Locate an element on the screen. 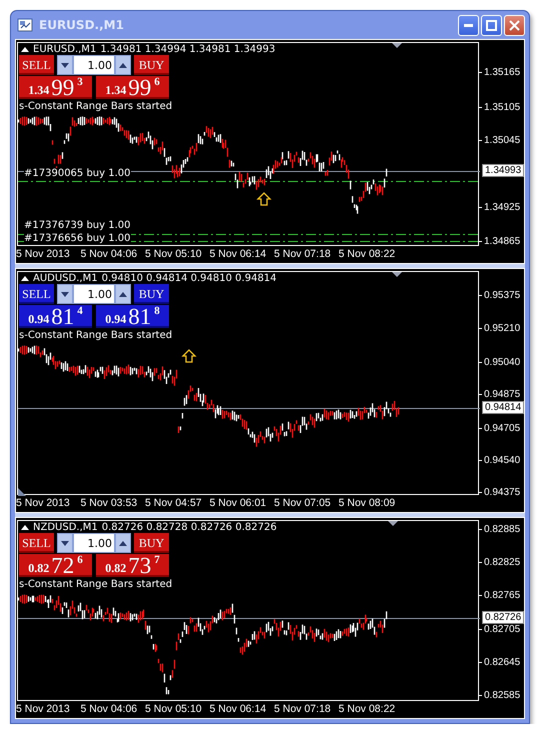 Image resolution: width=547 pixels, height=741 pixels. price-axis-label: 0.95210 is located at coordinates (502, 328).